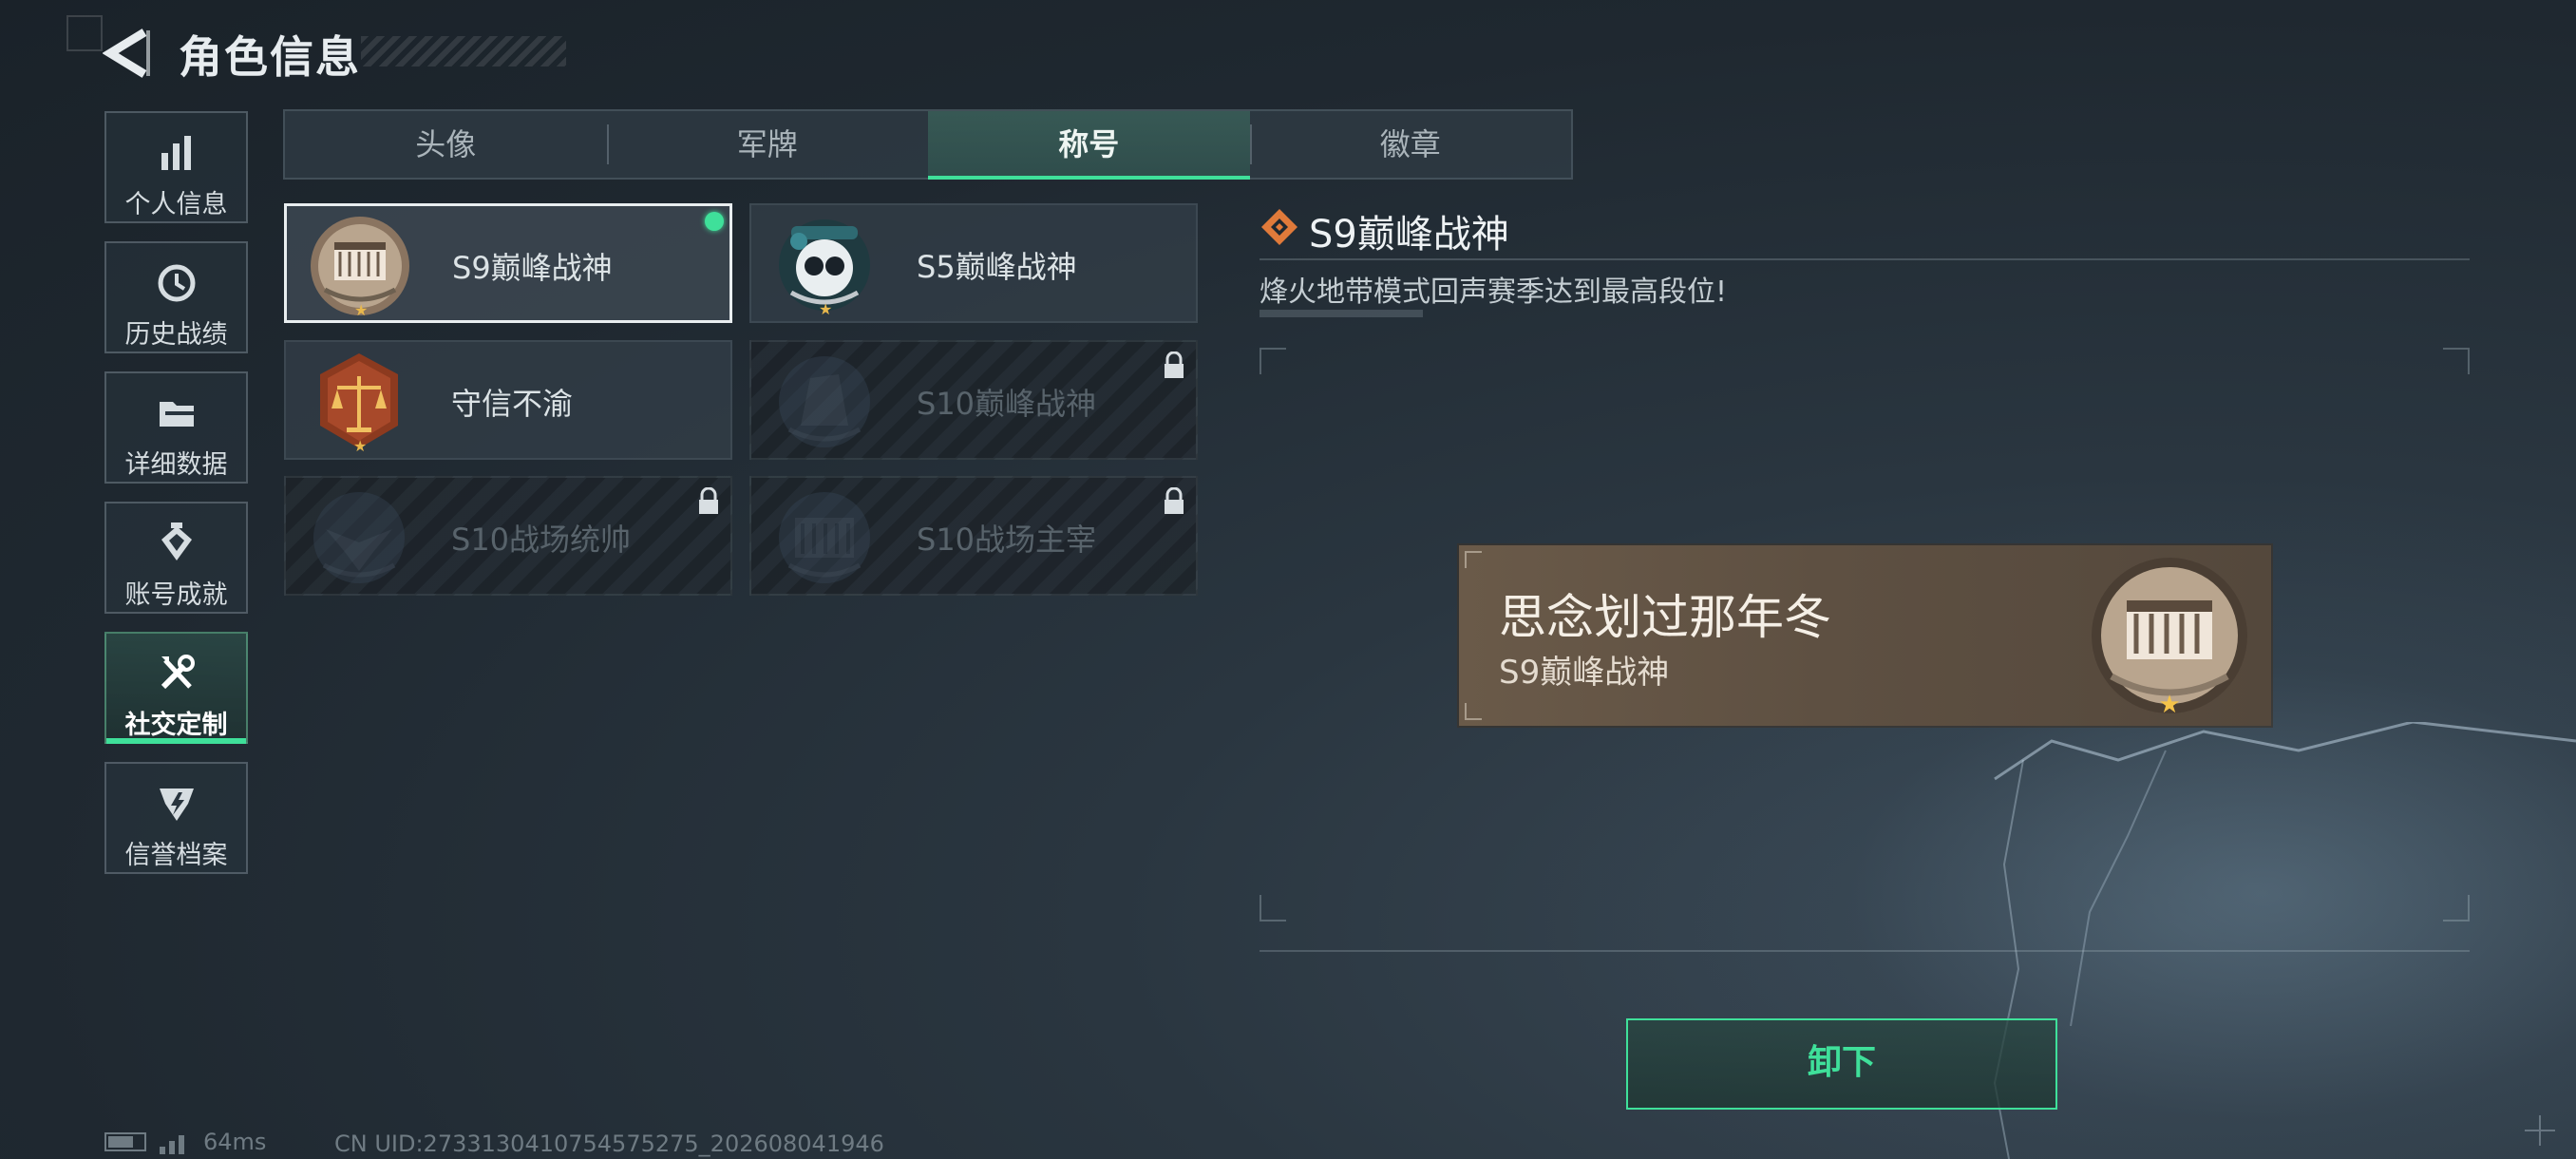 The image size is (2576, 1159). What do you see at coordinates (1584, 673) in the screenshot?
I see `nameplate-title: S9巅峰战神` at bounding box center [1584, 673].